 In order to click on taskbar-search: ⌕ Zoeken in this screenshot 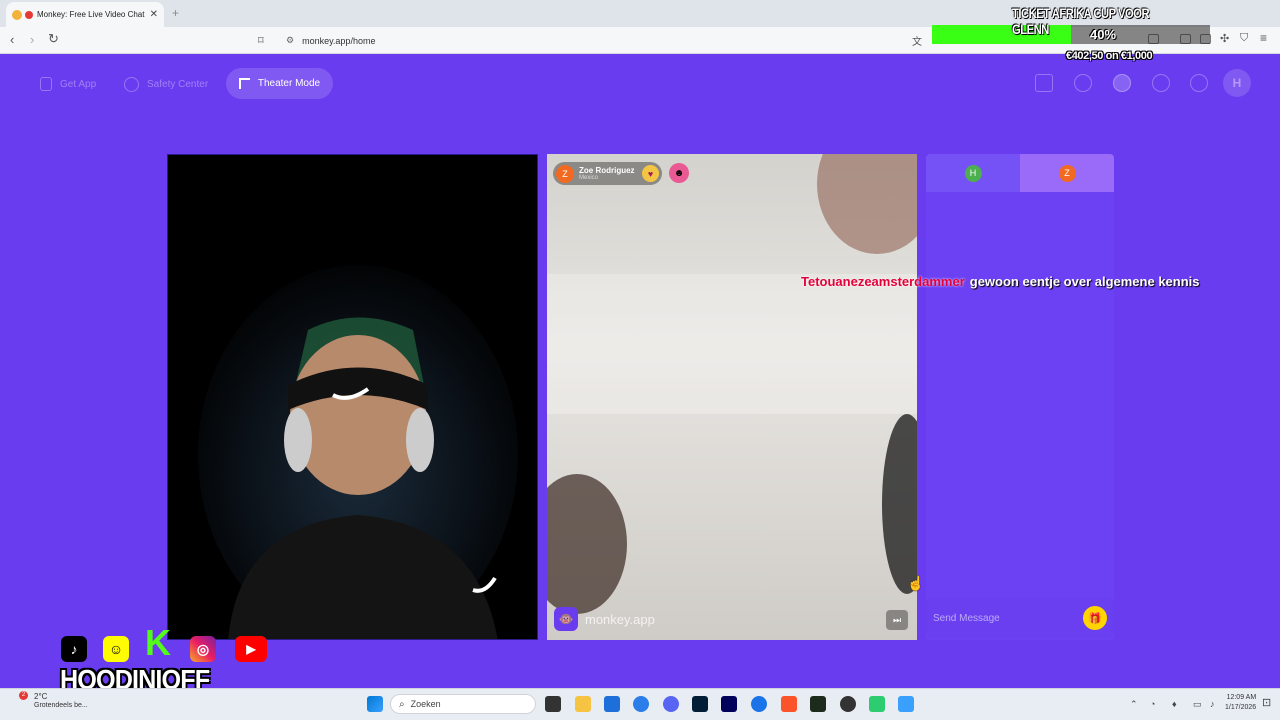, I will do `click(463, 704)`.